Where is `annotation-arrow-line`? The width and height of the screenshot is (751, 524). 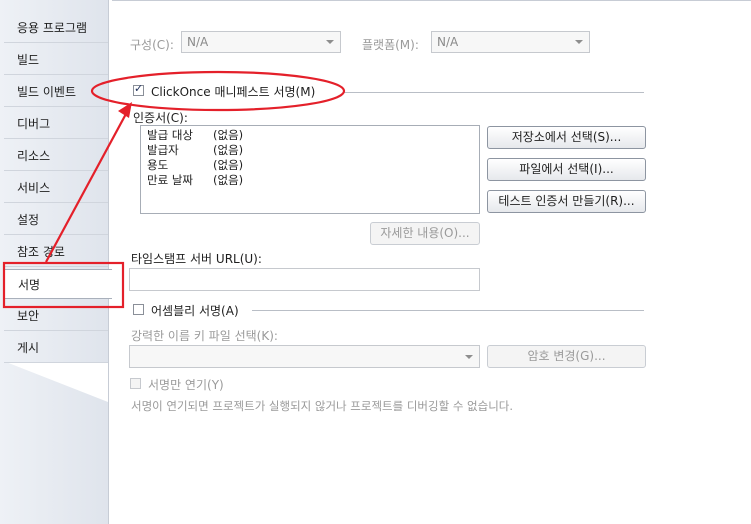 annotation-arrow-line is located at coordinates (86, 187).